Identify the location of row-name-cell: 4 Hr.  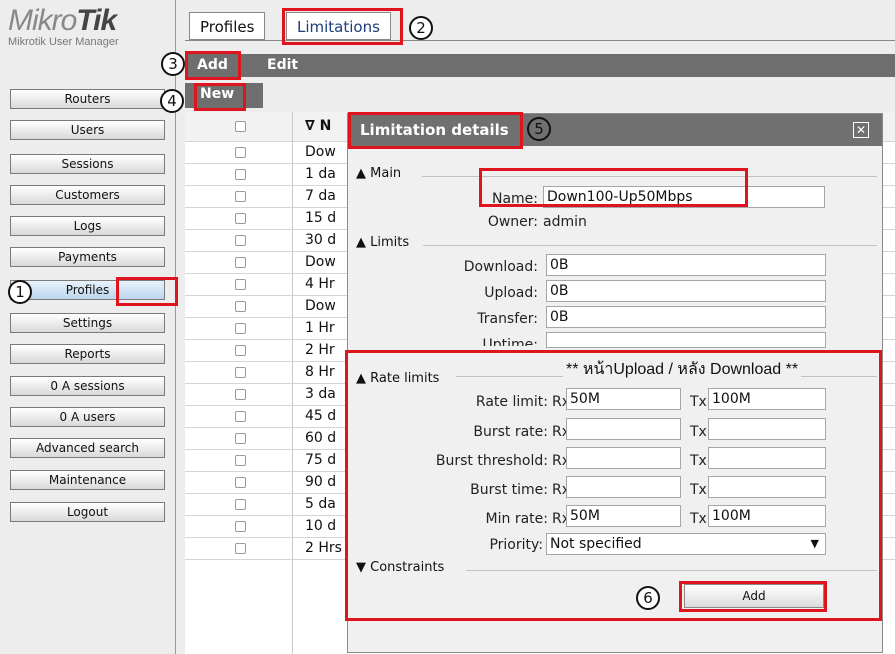
(320, 284).